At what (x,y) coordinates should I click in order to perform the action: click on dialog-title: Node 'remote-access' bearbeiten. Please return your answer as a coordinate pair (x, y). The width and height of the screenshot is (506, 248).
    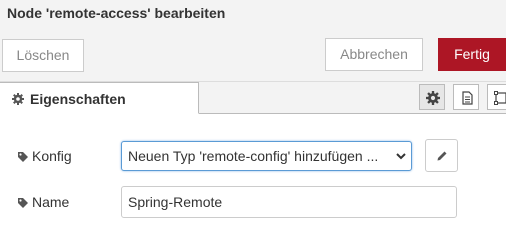
    Looking at the image, I should click on (116, 13).